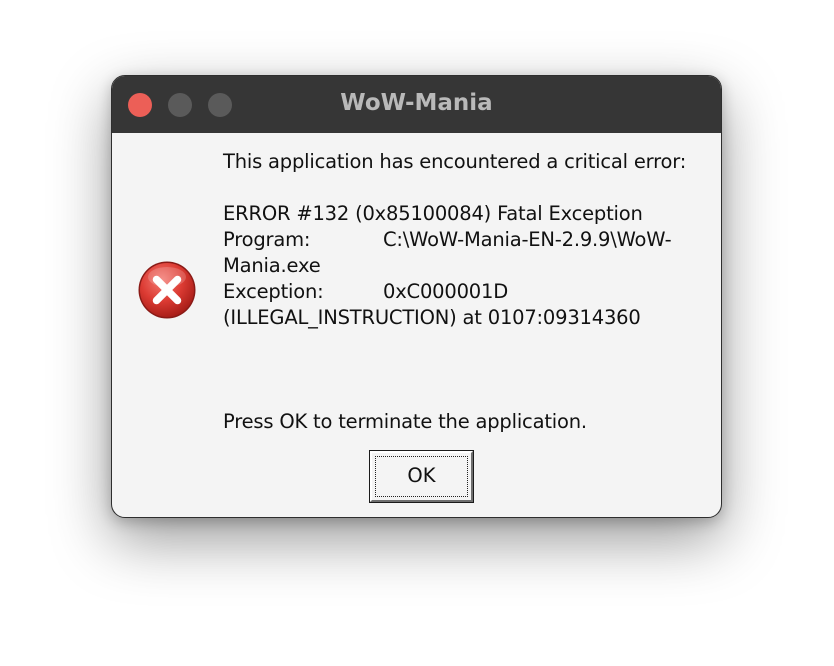 The image size is (834, 666). I want to click on window-title: WoW-Mania, so click(416, 103).